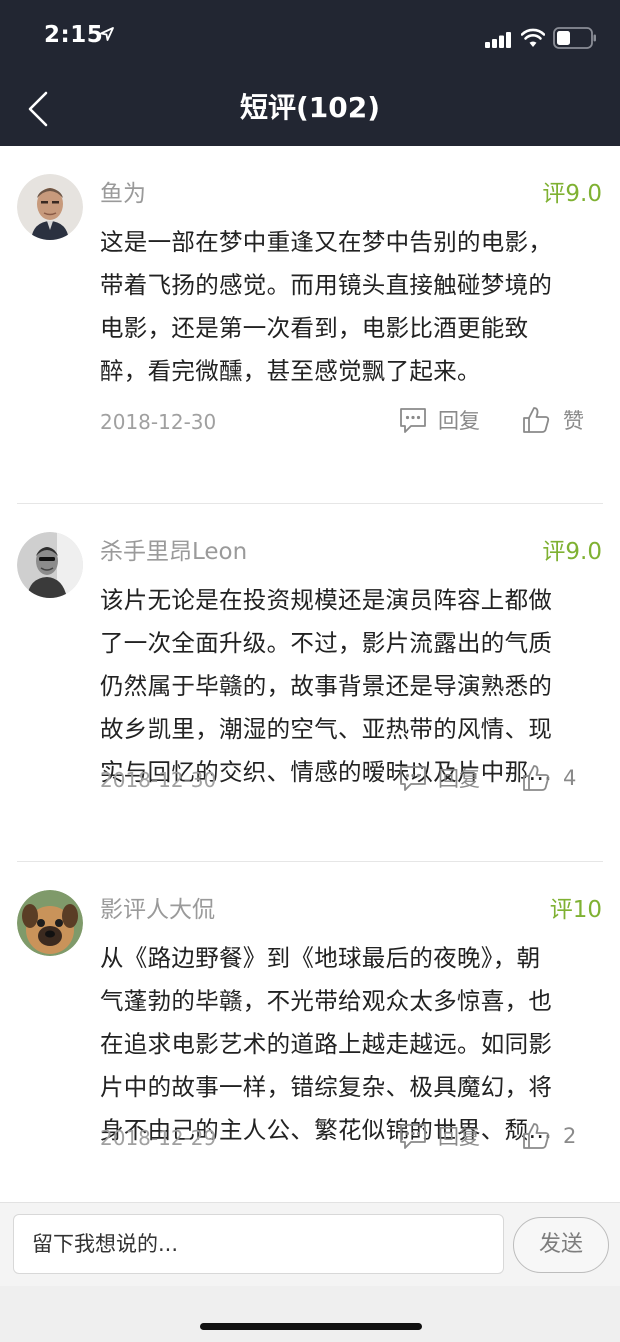 The width and height of the screenshot is (620, 1342). What do you see at coordinates (326, 242) in the screenshot?
I see `comment-text-line: 这是一部在梦中重逢又在梦中告别的电影，` at bounding box center [326, 242].